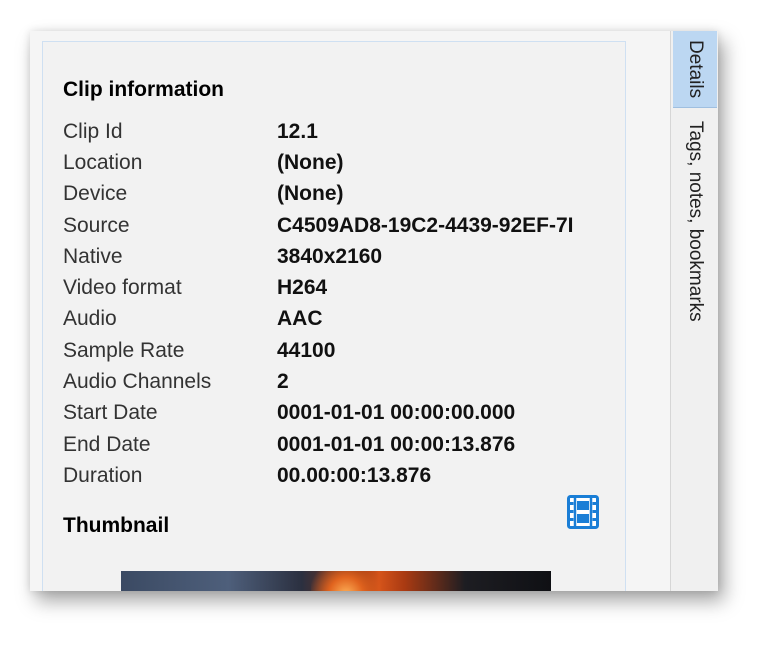 The height and width of the screenshot is (658, 783). I want to click on info-value: H264, so click(302, 288).